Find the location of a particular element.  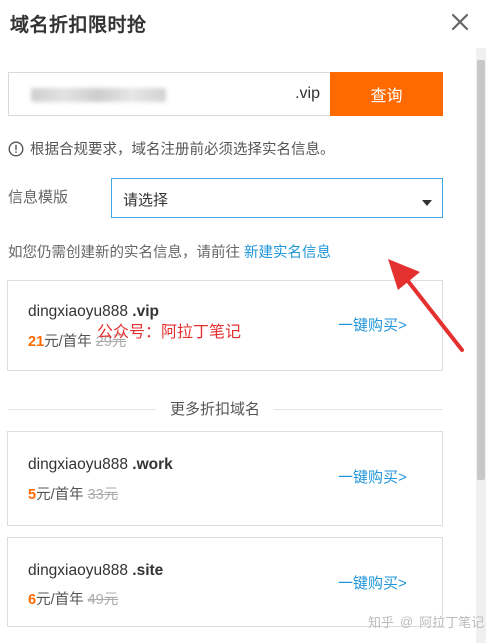

platform-watermark: 知乎 @ 阿拉丁笔记 is located at coordinates (426, 621).